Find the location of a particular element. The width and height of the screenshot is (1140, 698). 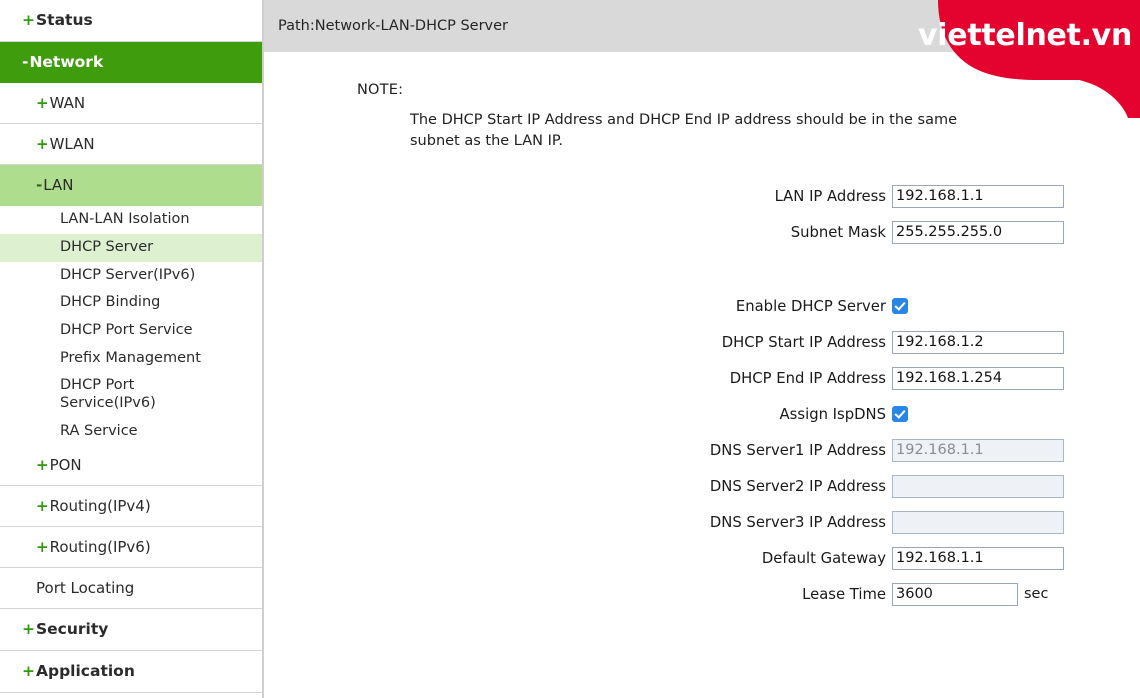

sidebar-item-wan: +WAN is located at coordinates (131, 104).